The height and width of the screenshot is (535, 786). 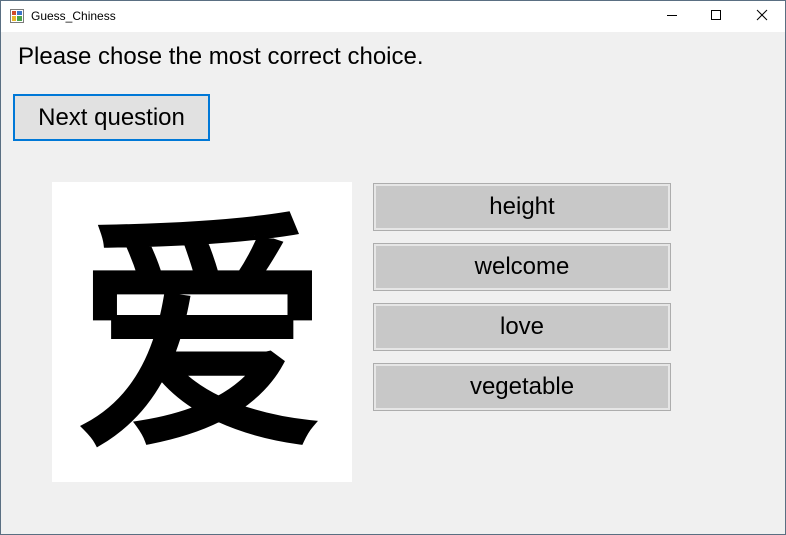 What do you see at coordinates (393, 16) in the screenshot?
I see `title-bar: Guess_Chiness` at bounding box center [393, 16].